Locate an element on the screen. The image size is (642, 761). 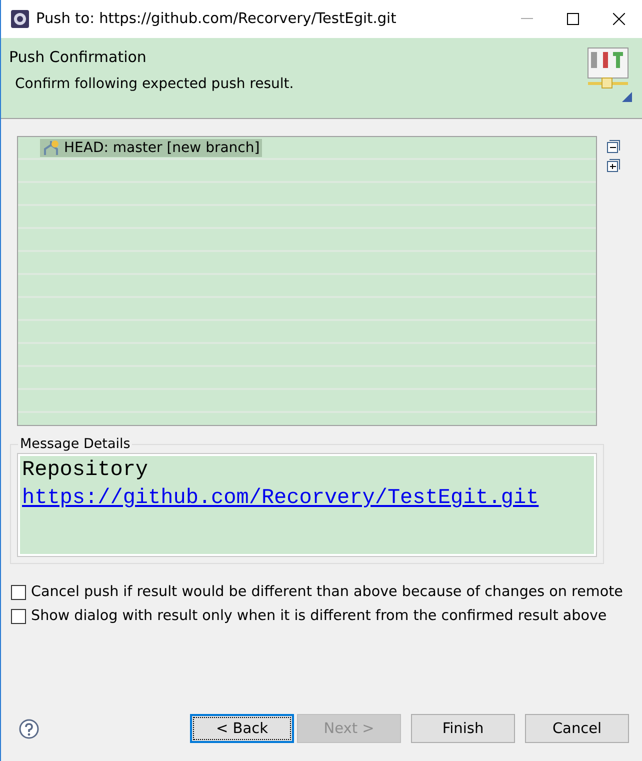
wizard-button: Finish is located at coordinates (463, 728).